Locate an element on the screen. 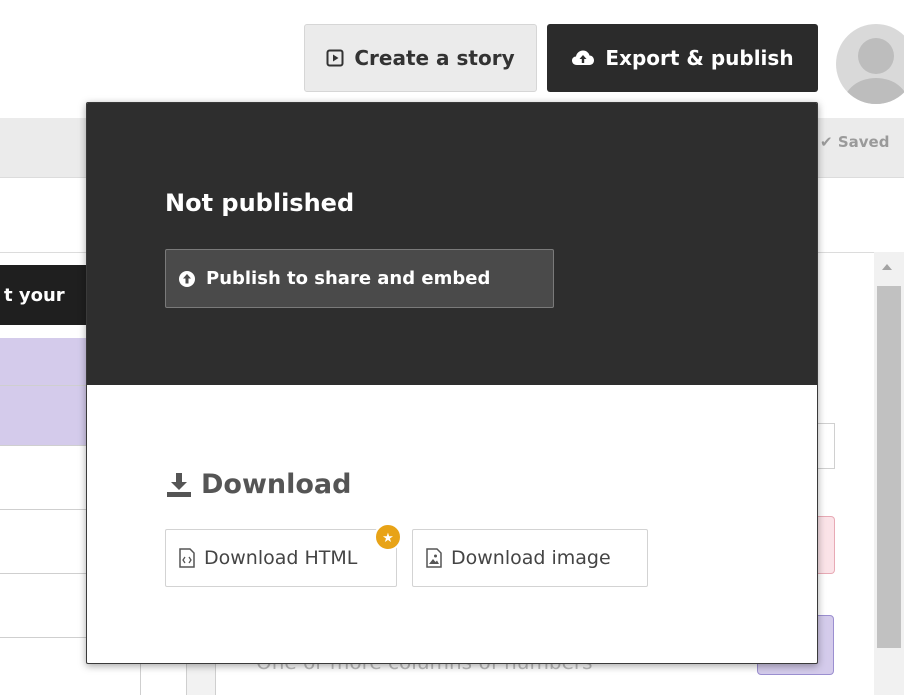  code-file-icon is located at coordinates (187, 558).